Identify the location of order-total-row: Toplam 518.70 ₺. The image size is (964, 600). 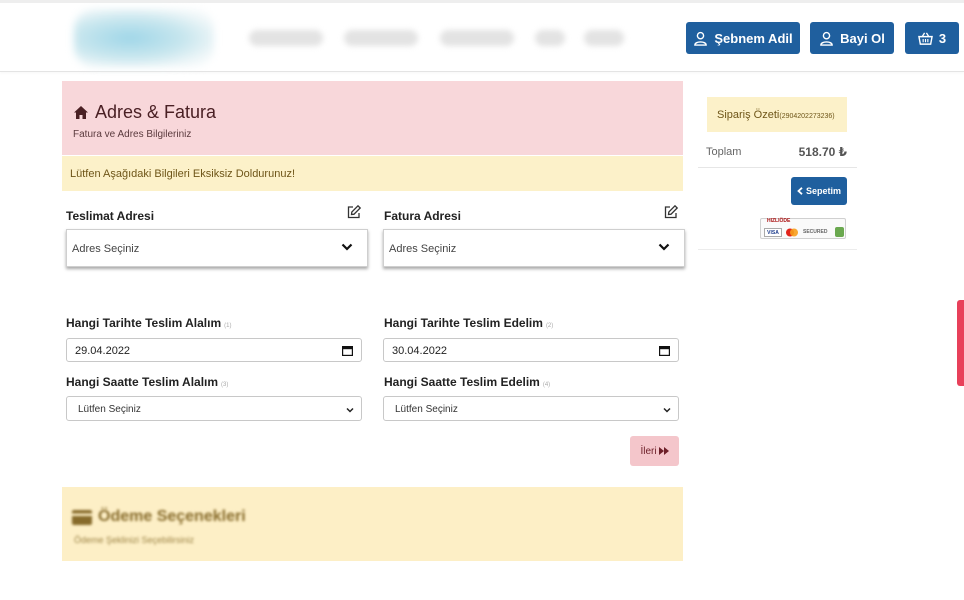
(777, 154).